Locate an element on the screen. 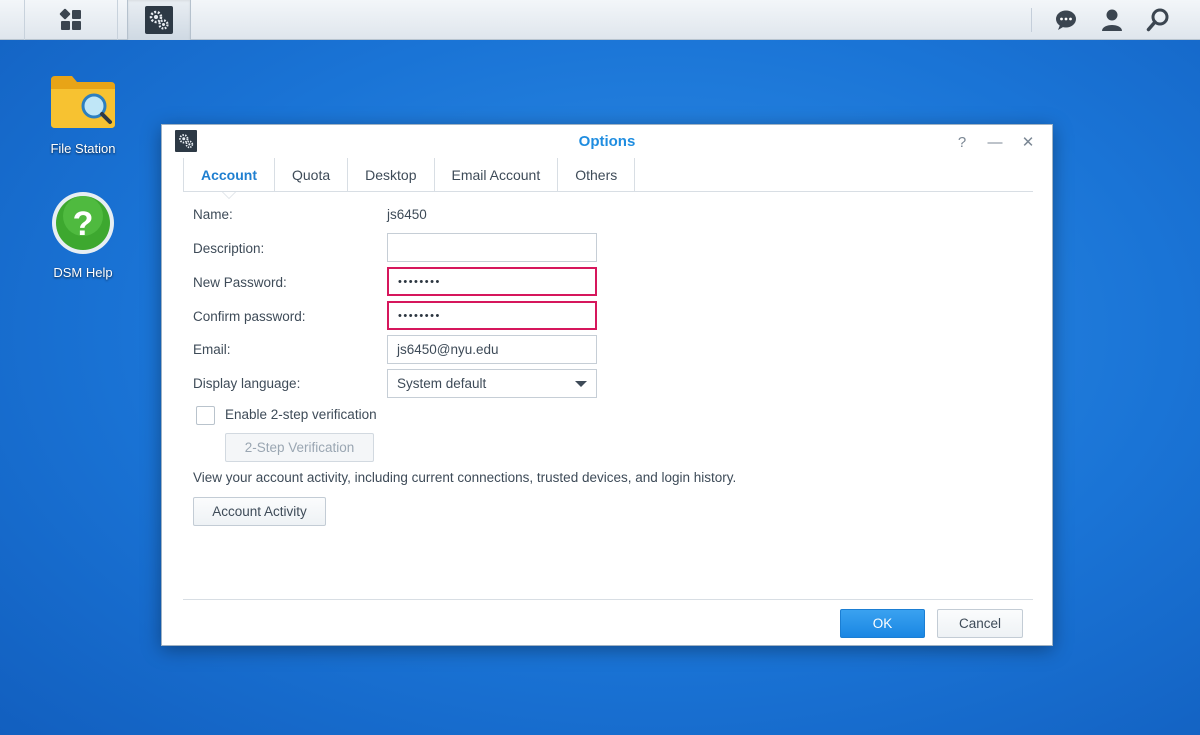 The image size is (1200, 735). notifications-button is located at coordinates (1066, 20).